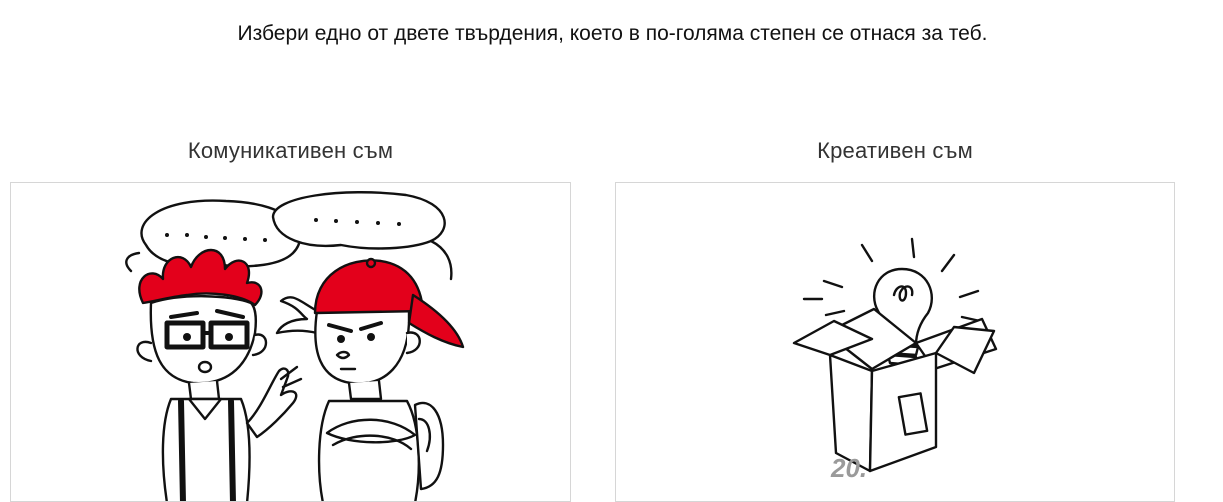 The image size is (1223, 502). What do you see at coordinates (849, 468) in the screenshot?
I see `badge-number: 20.` at bounding box center [849, 468].